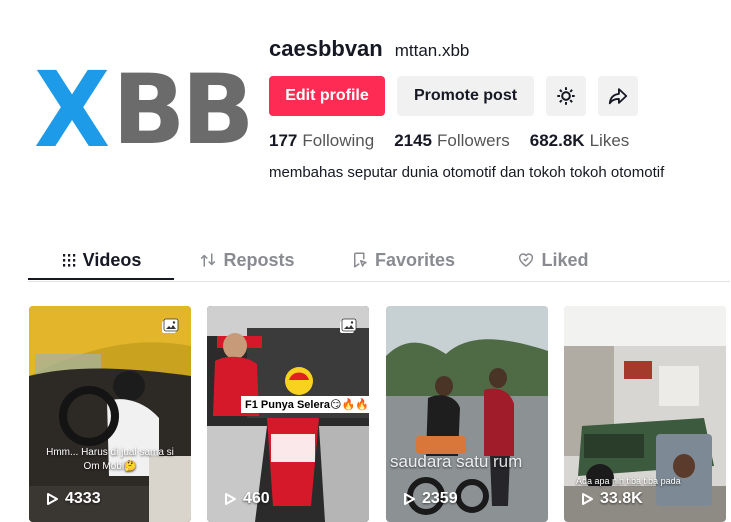 This screenshot has width=731, height=522. What do you see at coordinates (183, 110) in the screenshot?
I see `logo-letters-bb: BB` at bounding box center [183, 110].